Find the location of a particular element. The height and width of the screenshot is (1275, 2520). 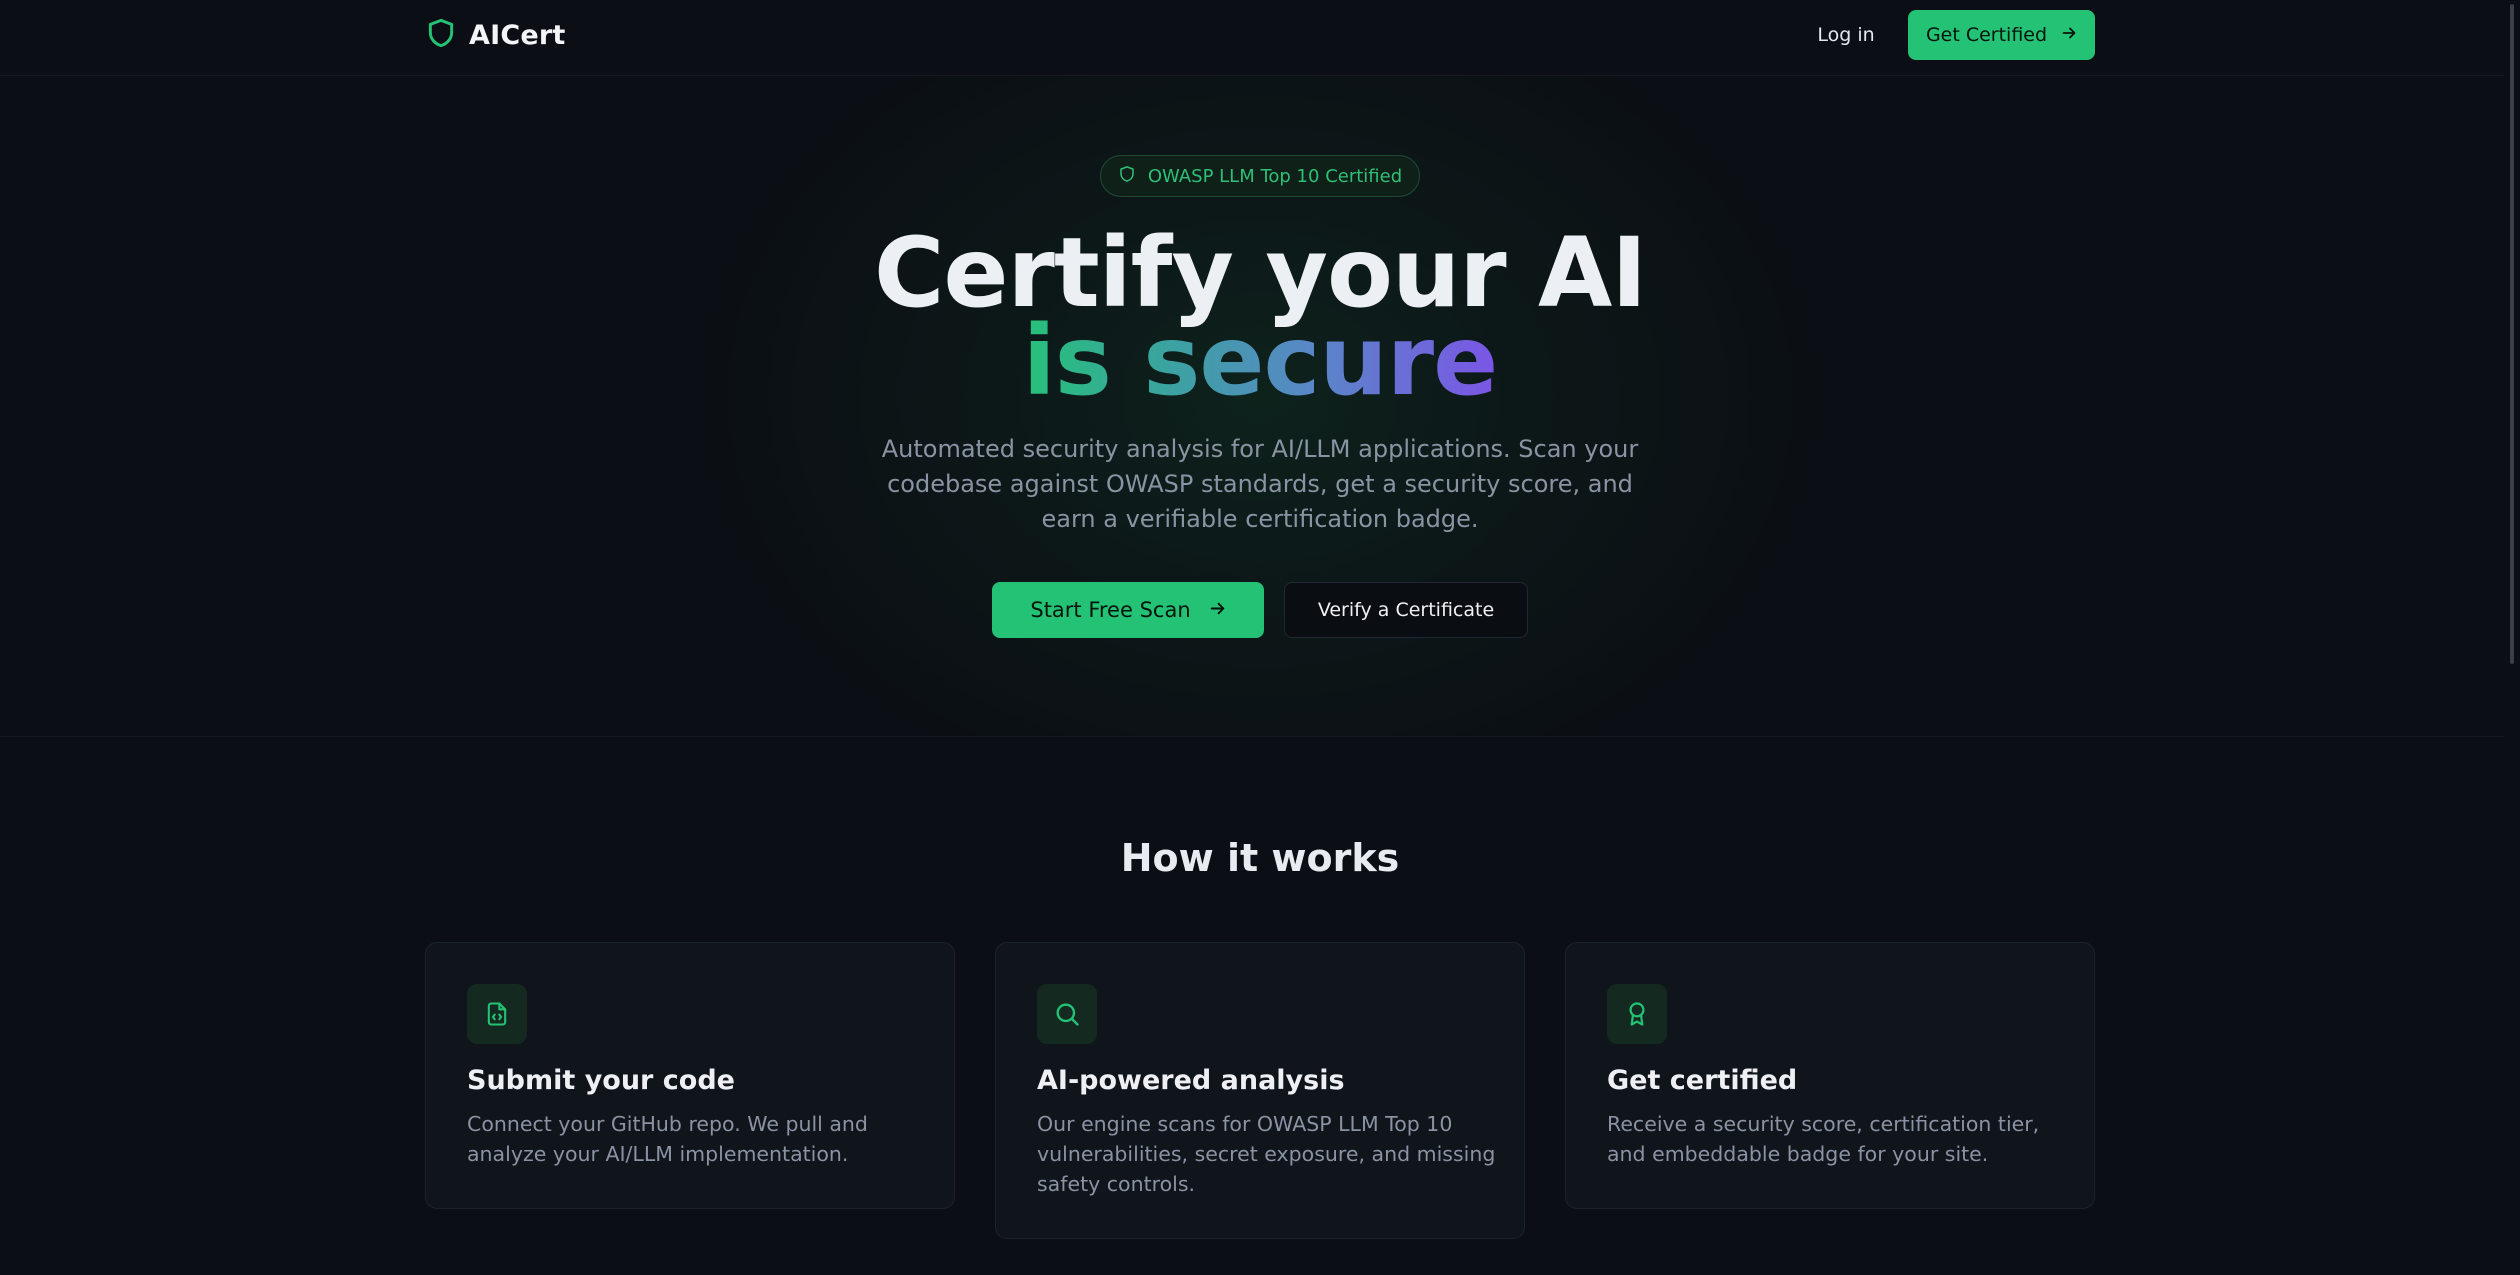

owasp-badge: OWASP LLM Top 10 Certified is located at coordinates (1260, 176).